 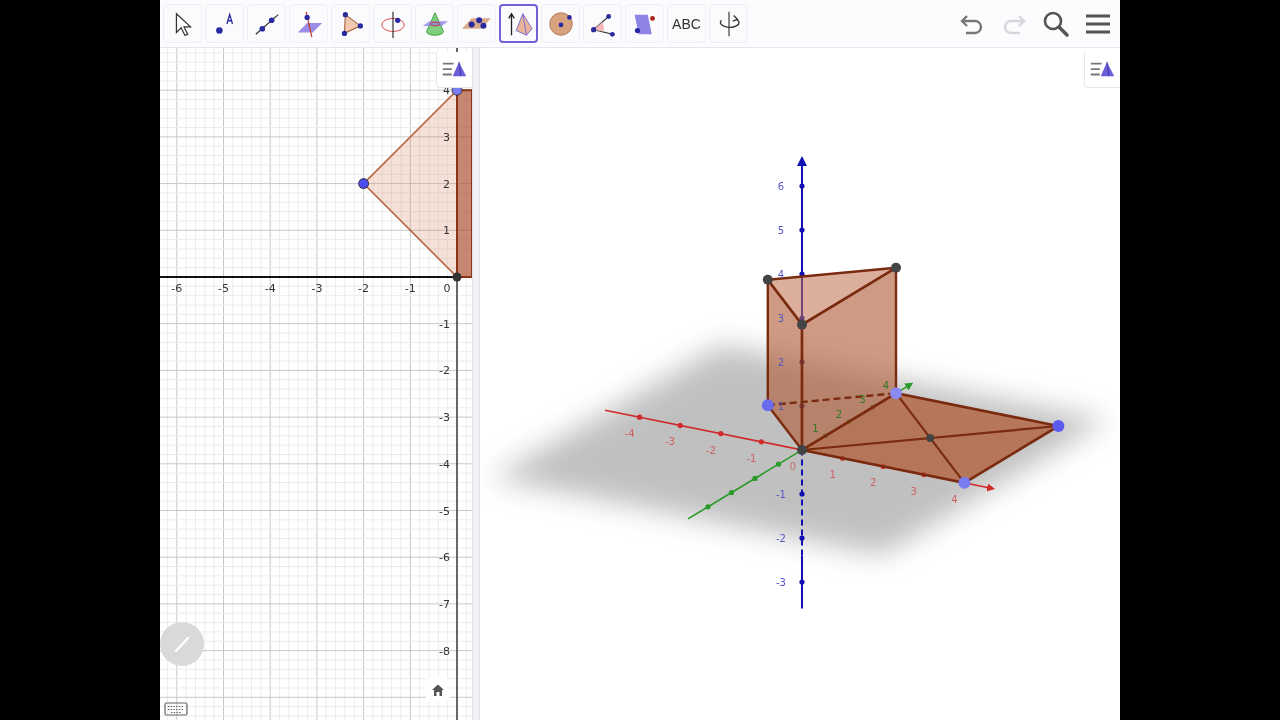 I want to click on axis-label: 6, so click(x=781, y=186).